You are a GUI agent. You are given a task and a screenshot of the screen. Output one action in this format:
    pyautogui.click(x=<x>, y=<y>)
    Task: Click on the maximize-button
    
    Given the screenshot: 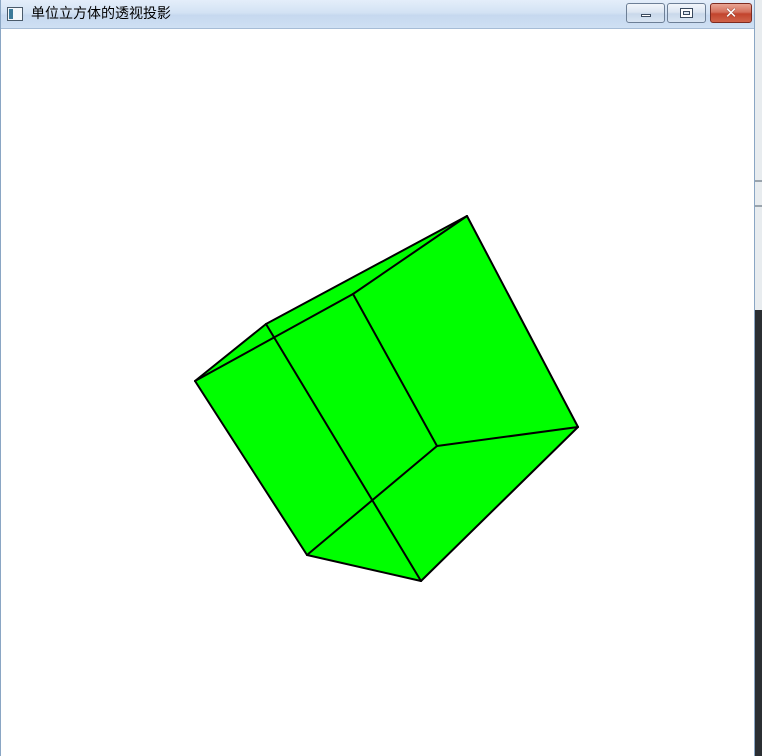 What is the action you would take?
    pyautogui.click(x=686, y=13)
    